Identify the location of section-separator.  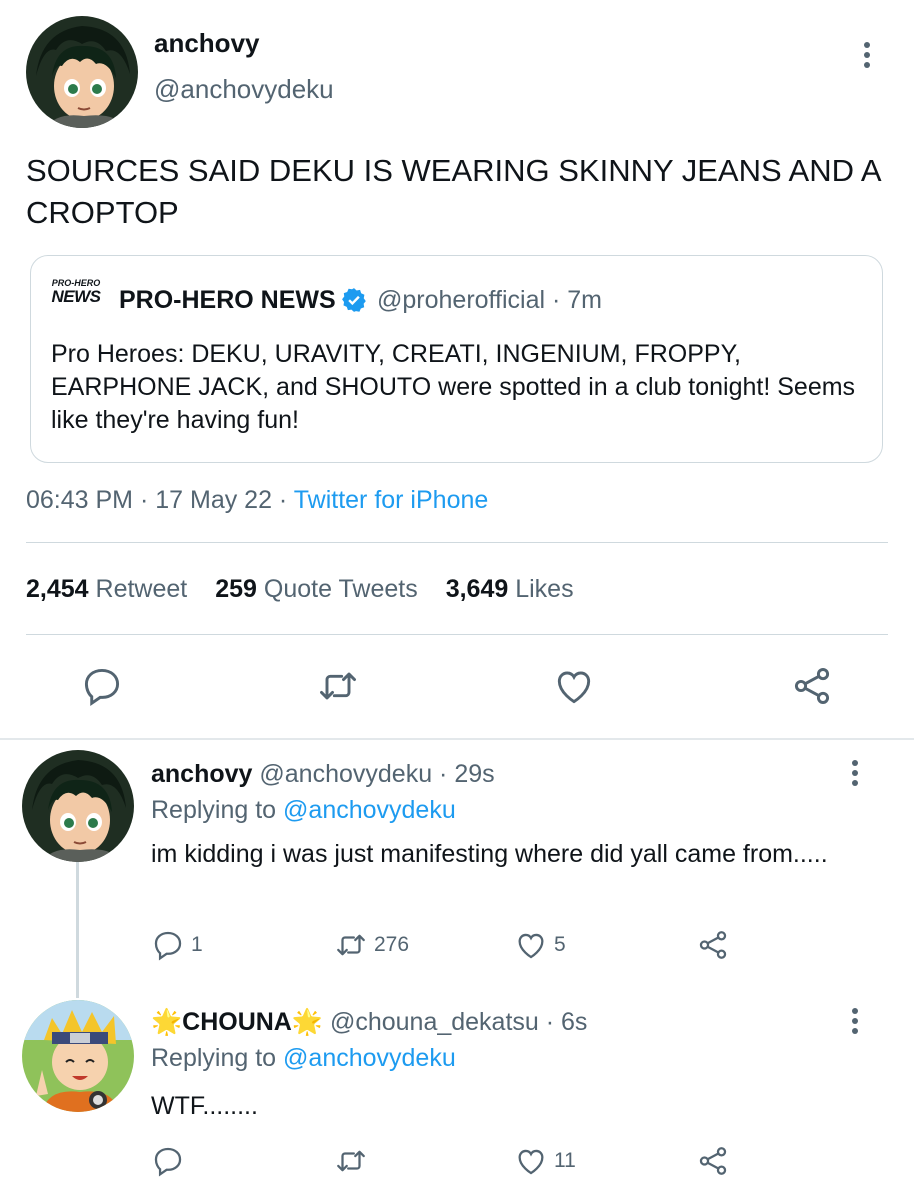
(457, 739).